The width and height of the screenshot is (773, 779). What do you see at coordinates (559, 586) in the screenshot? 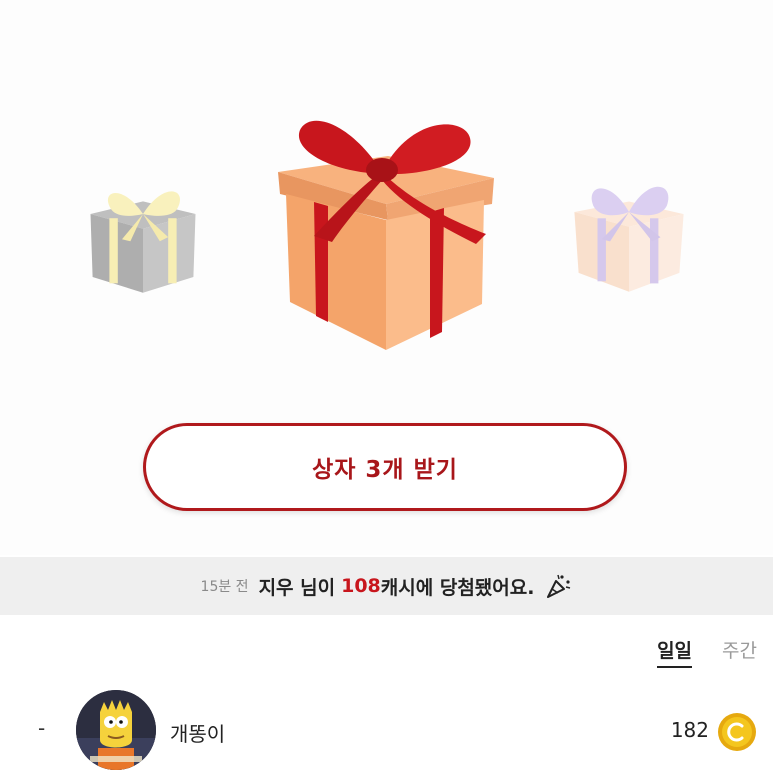
I see `party-popper-icon` at bounding box center [559, 586].